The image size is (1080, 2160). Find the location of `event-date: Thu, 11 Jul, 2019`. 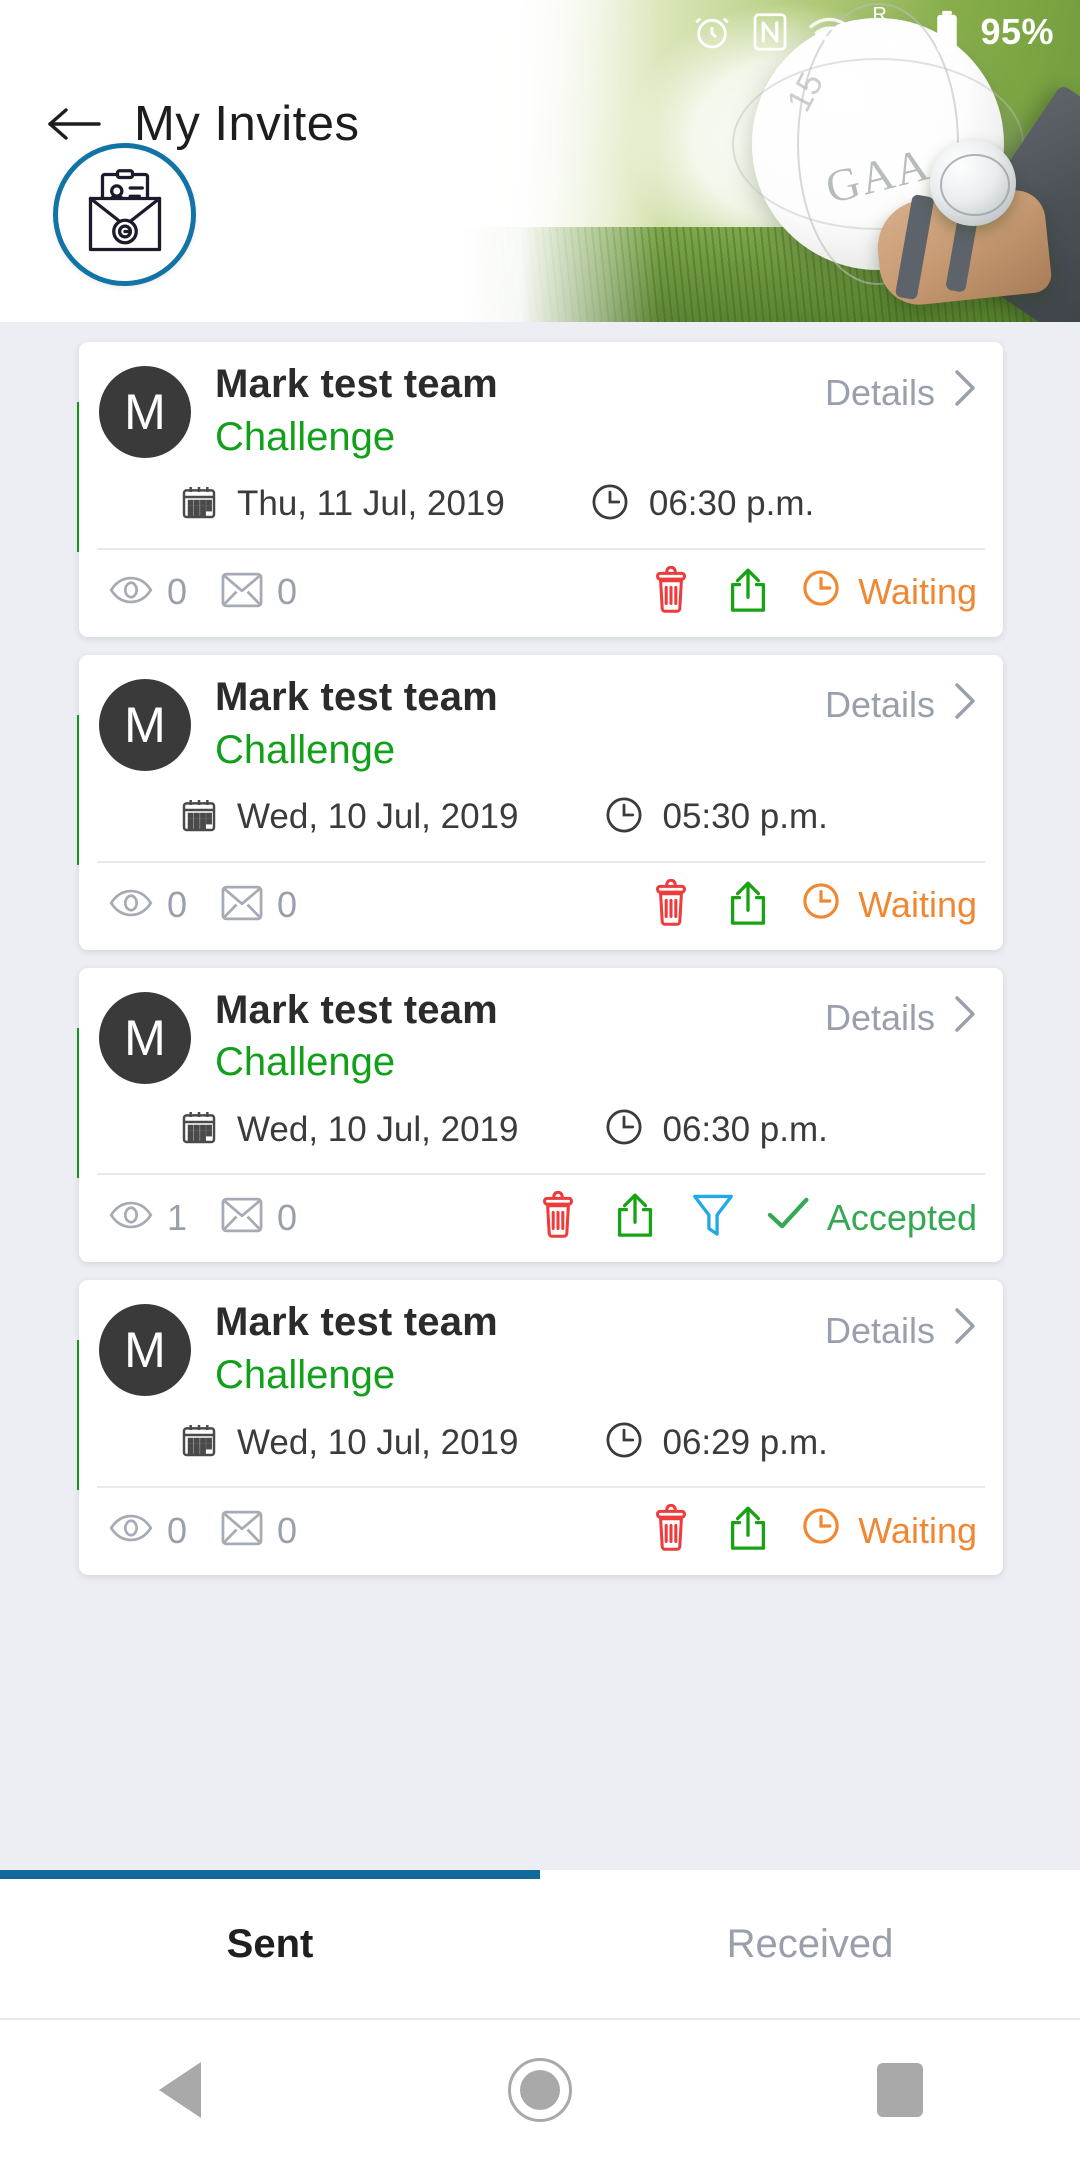

event-date: Thu, 11 Jul, 2019 is located at coordinates (342, 504).